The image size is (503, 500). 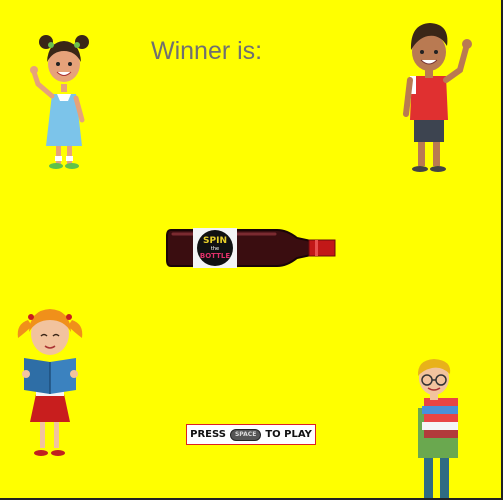 What do you see at coordinates (208, 434) in the screenshot?
I see `hint-press-text: PRESS` at bounding box center [208, 434].